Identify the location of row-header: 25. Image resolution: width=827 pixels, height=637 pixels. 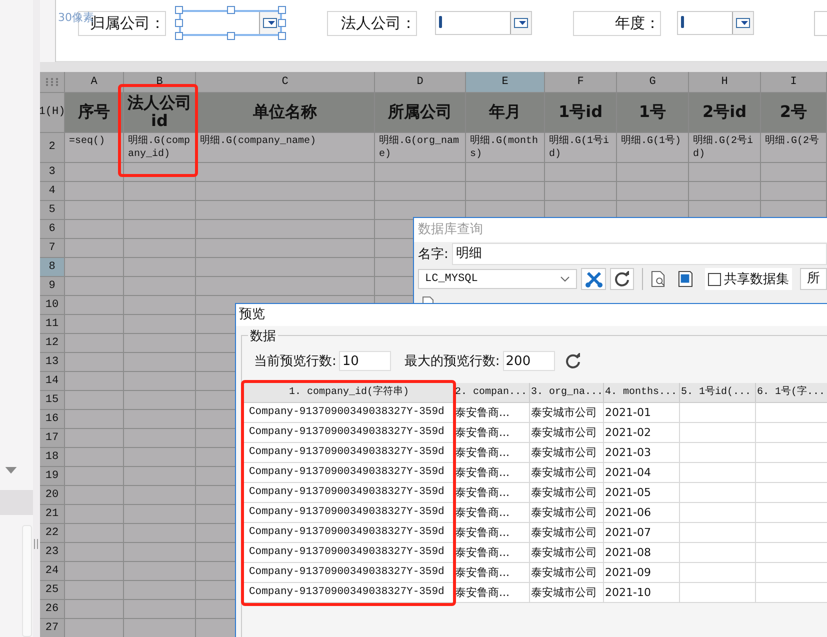
(52, 590).